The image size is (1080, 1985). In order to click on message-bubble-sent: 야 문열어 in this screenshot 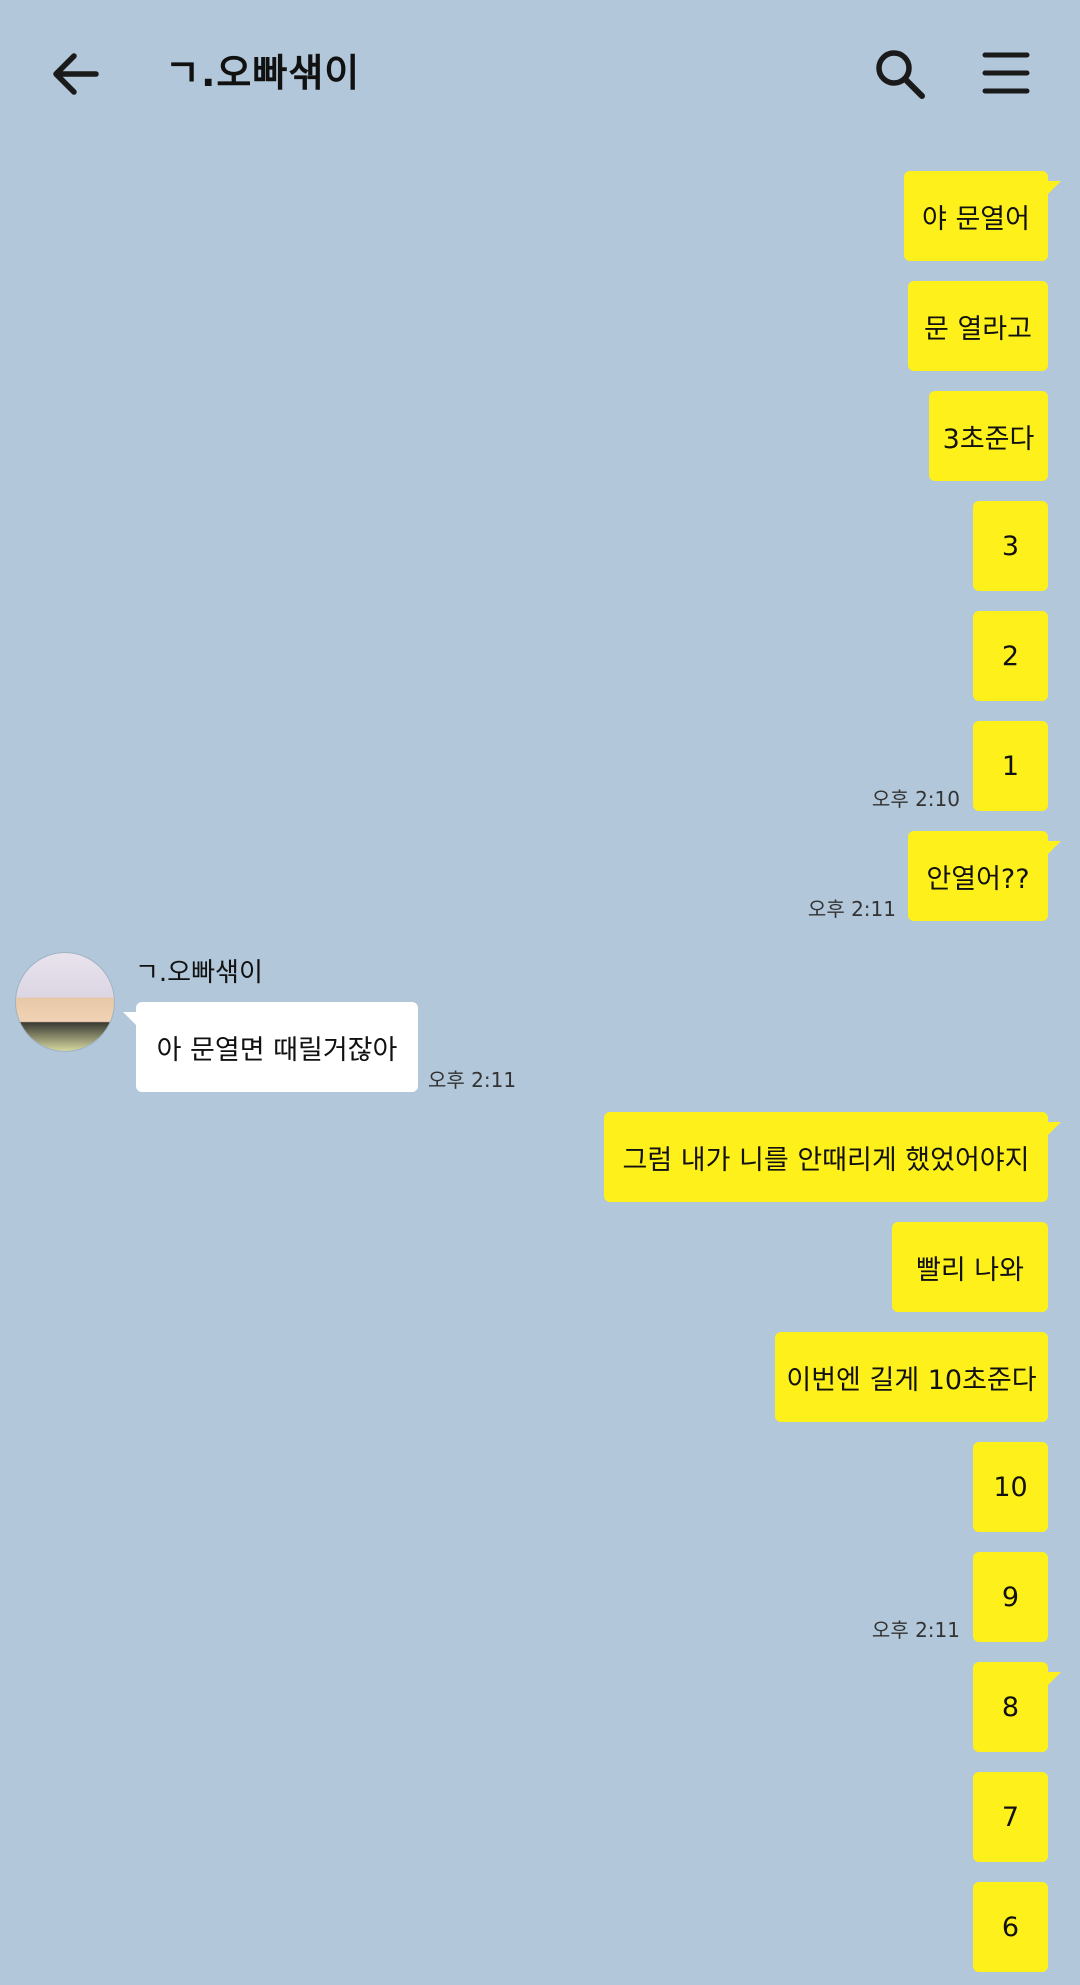, I will do `click(982, 216)`.